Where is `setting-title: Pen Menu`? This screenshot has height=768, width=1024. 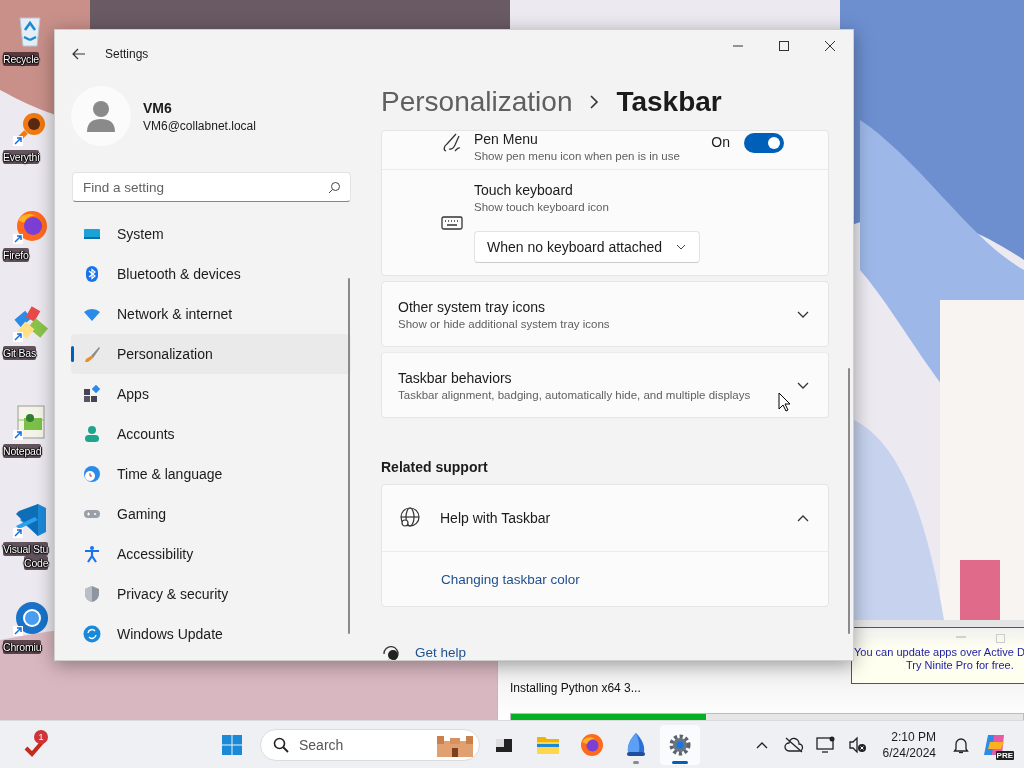
setting-title: Pen Menu is located at coordinates (506, 139).